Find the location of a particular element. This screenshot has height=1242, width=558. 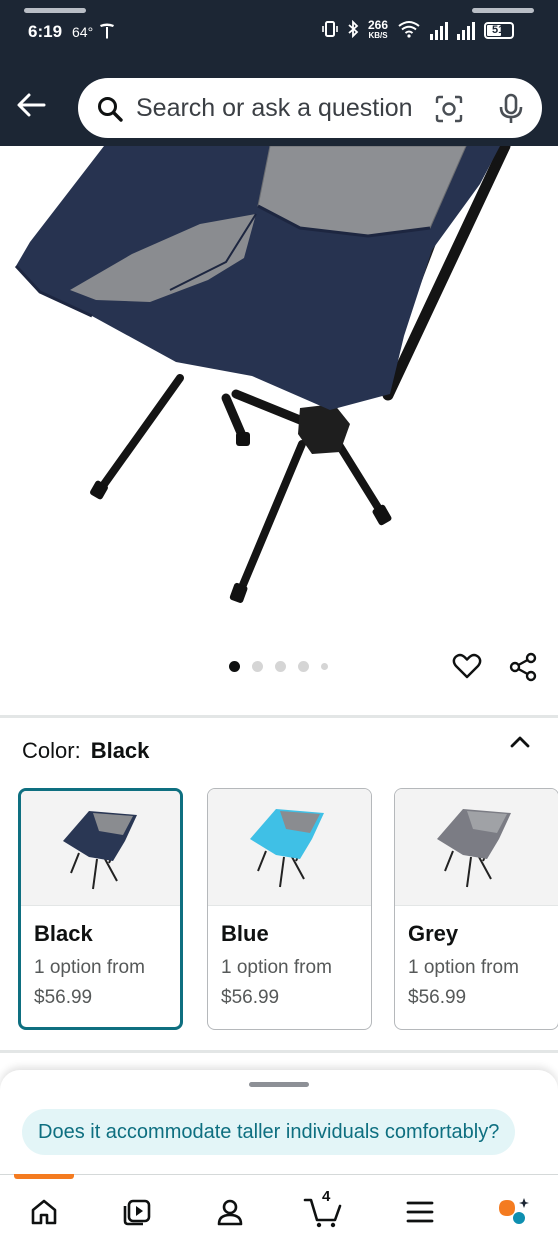

tesla-icon is located at coordinates (107, 33).